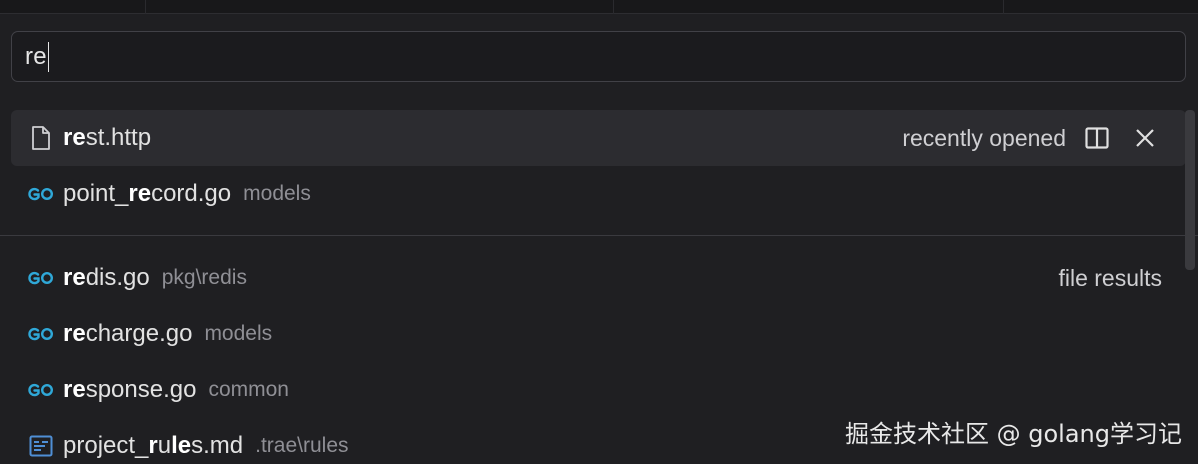 Image resolution: width=1198 pixels, height=464 pixels. What do you see at coordinates (598, 334) in the screenshot?
I see `result-item-recharge: recharge.go models` at bounding box center [598, 334].